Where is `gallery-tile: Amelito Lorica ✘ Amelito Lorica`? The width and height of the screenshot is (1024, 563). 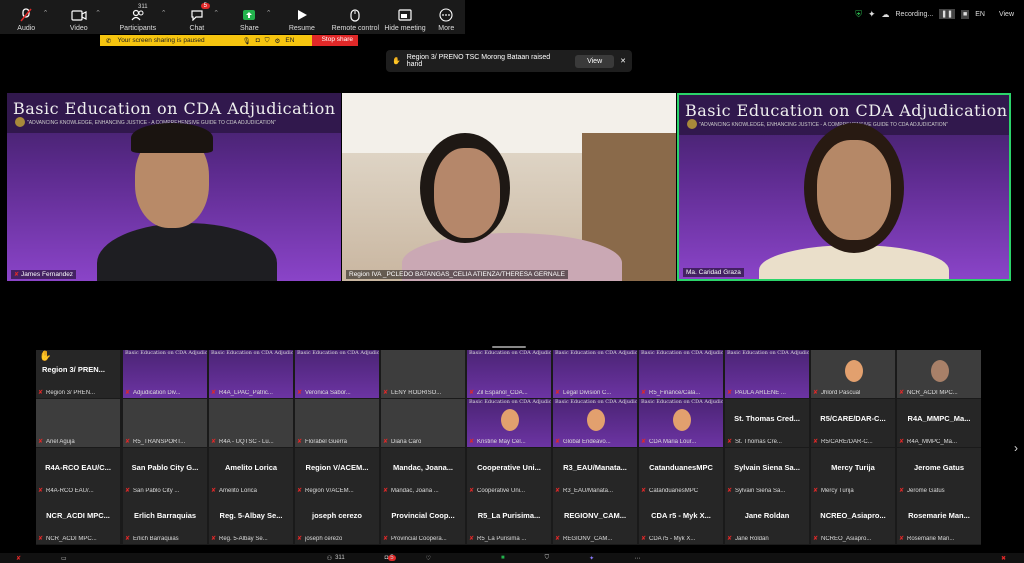 gallery-tile: Amelito Lorica ✘ Amelito Lorica is located at coordinates (251, 472).